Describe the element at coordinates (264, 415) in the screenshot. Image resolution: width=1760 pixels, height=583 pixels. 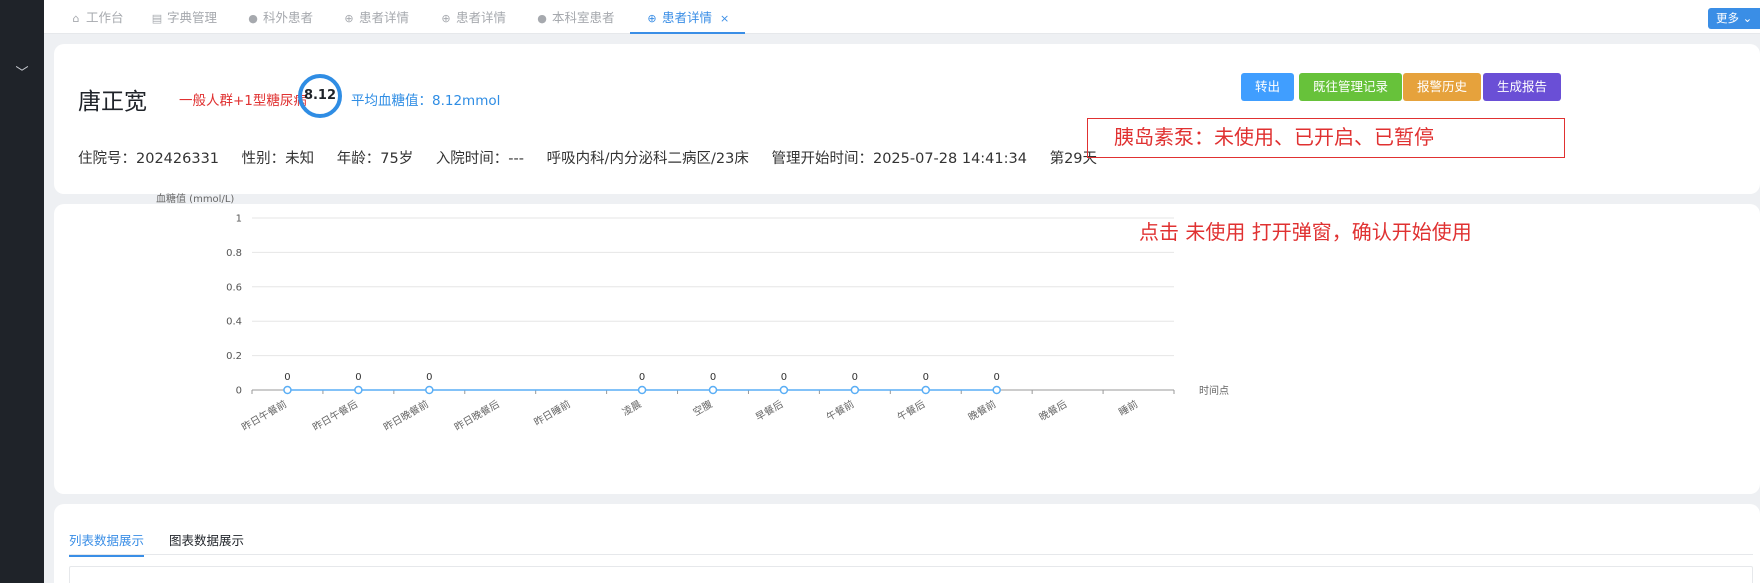
I see `x-tick-label: 昨日午餐前` at that location.